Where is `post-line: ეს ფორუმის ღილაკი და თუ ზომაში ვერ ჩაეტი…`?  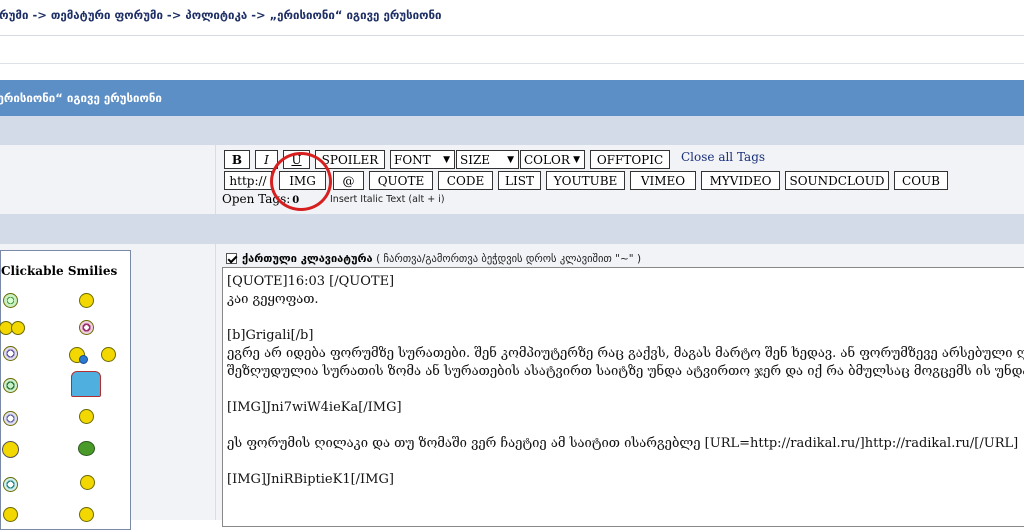 post-line: ეს ფორუმის ღილაკი და თუ ზომაში ვერ ჩაეტი… is located at coordinates (623, 443).